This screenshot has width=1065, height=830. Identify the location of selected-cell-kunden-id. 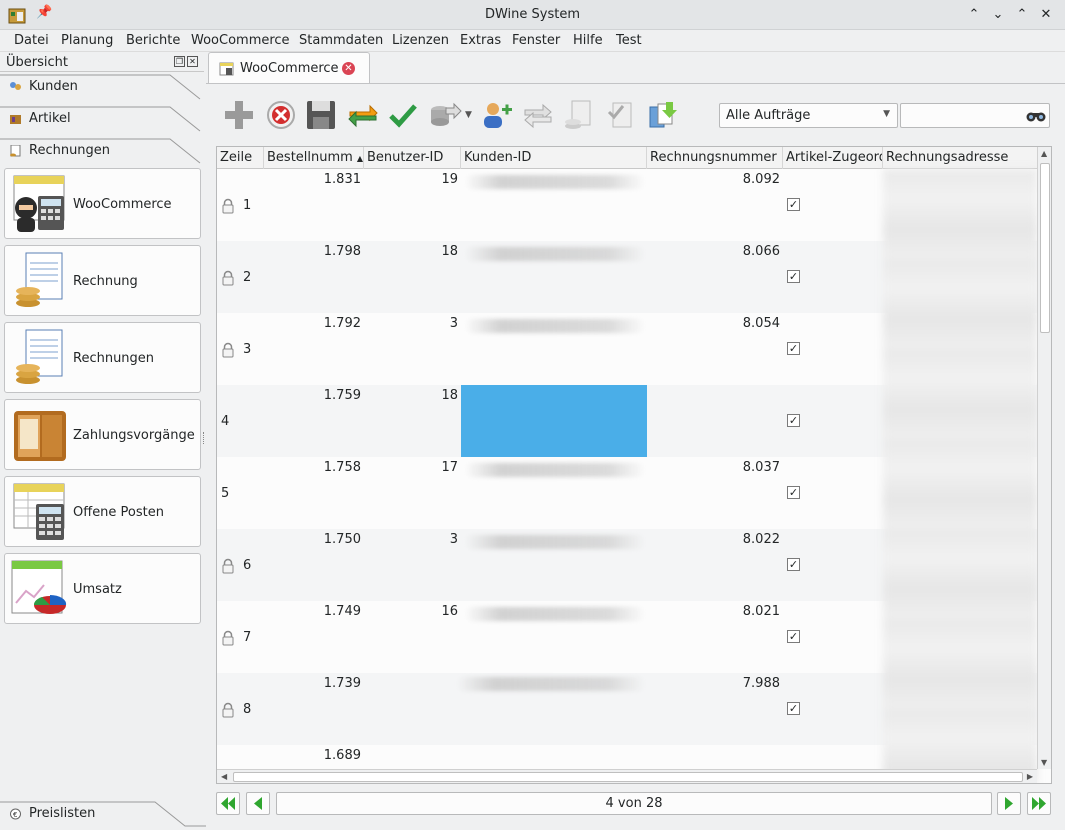
(554, 421).